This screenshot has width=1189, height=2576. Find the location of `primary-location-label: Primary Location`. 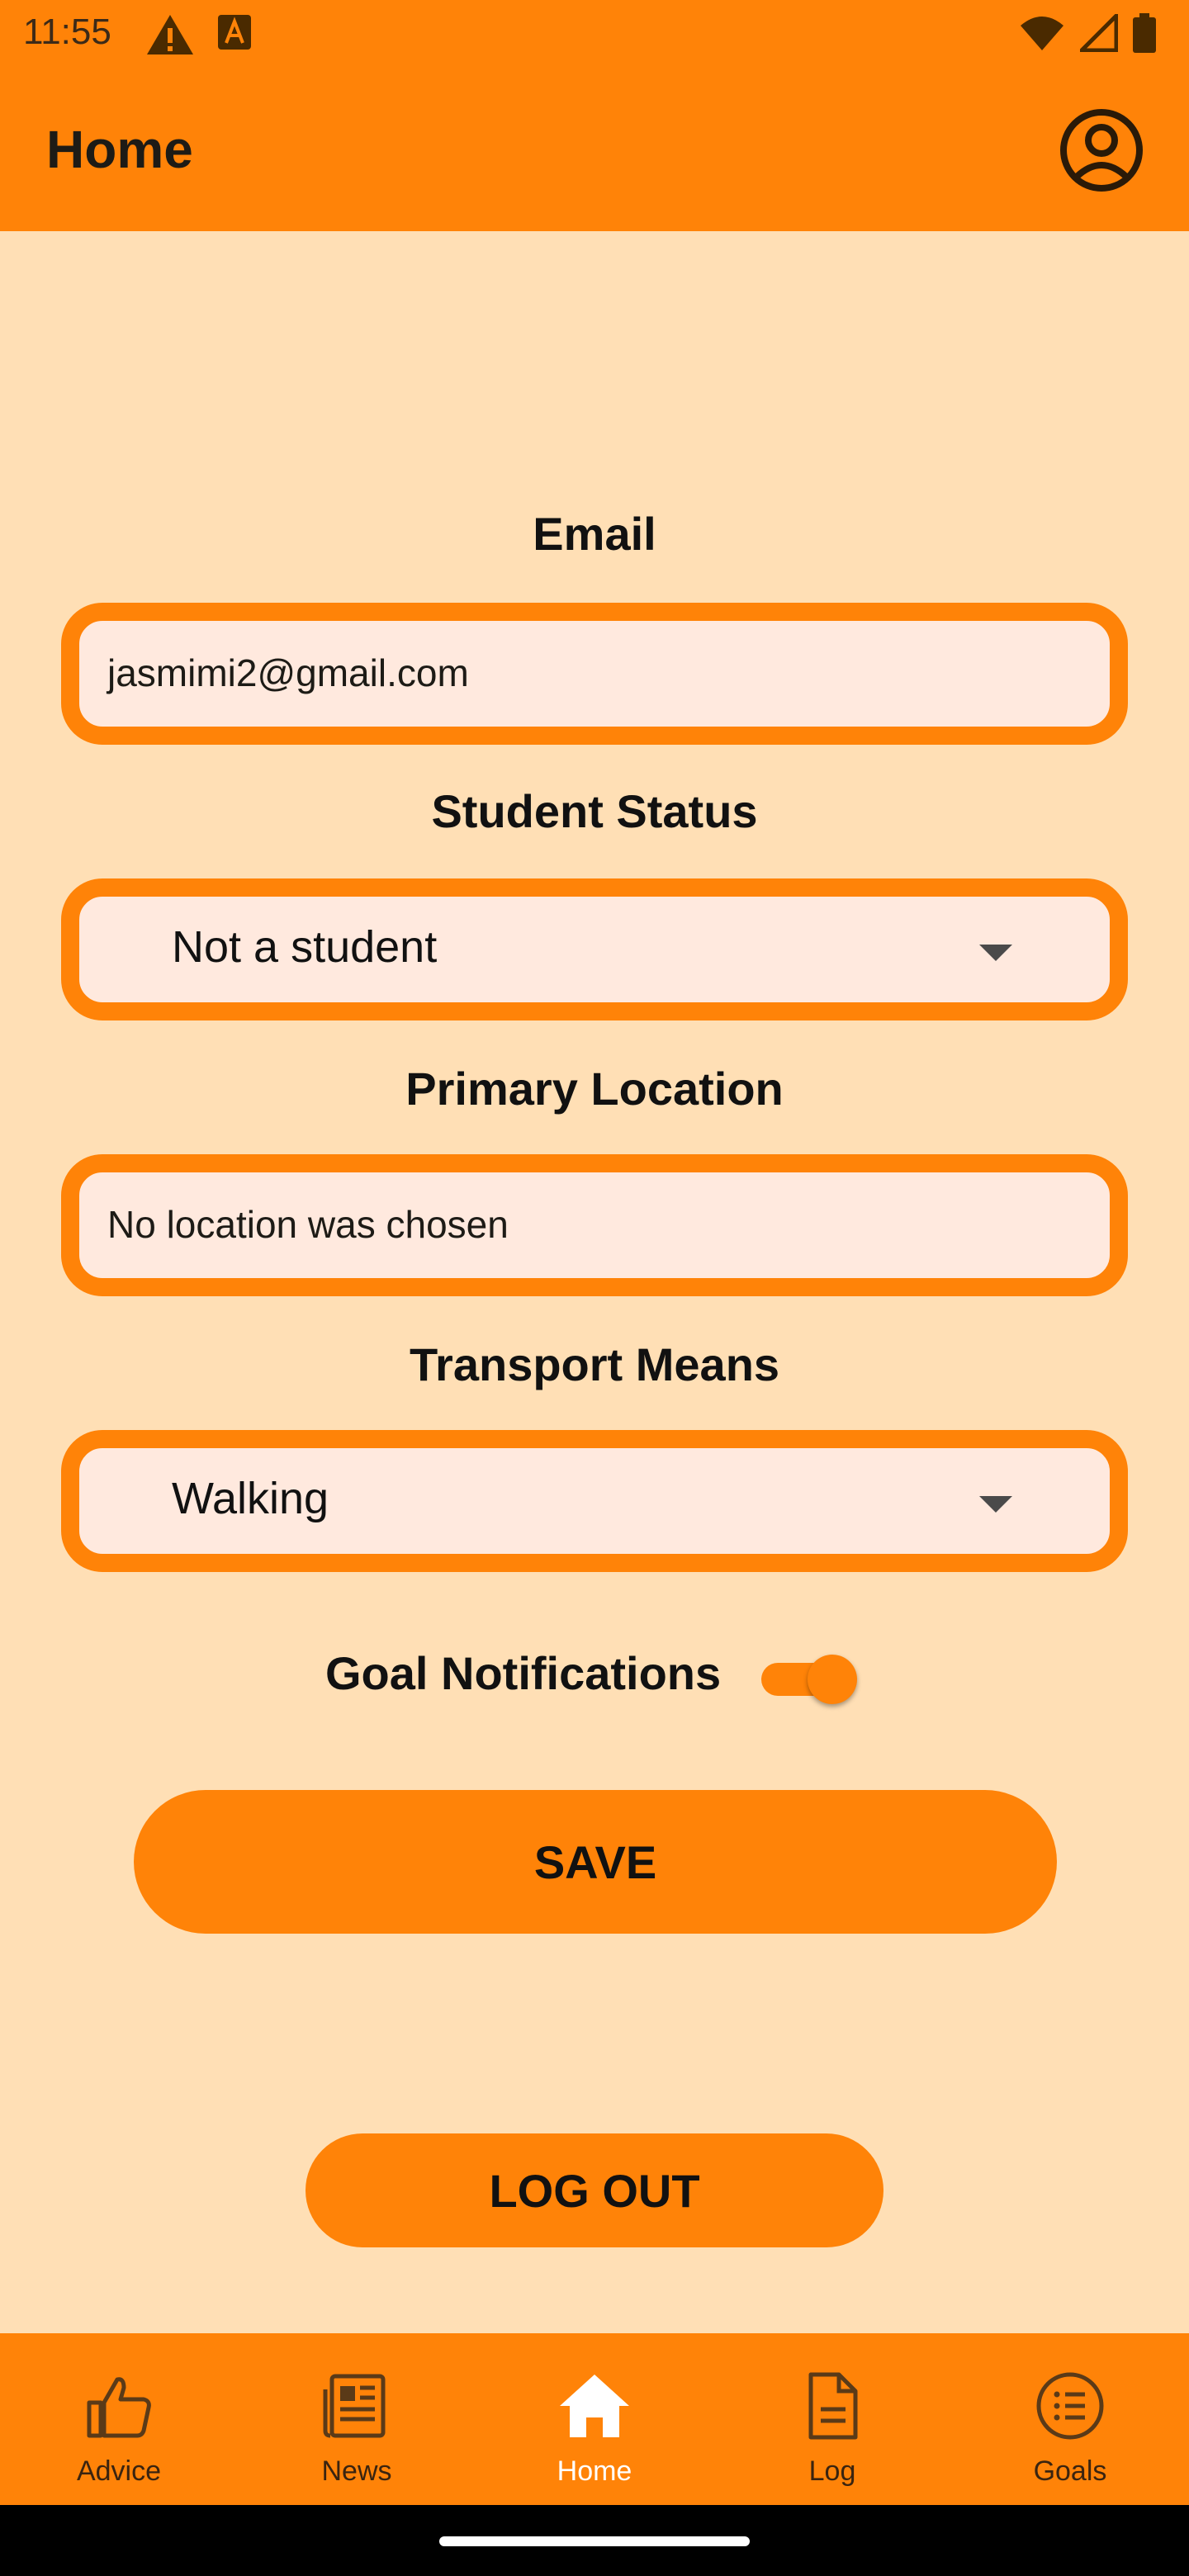

primary-location-label: Primary Location is located at coordinates (594, 1089).